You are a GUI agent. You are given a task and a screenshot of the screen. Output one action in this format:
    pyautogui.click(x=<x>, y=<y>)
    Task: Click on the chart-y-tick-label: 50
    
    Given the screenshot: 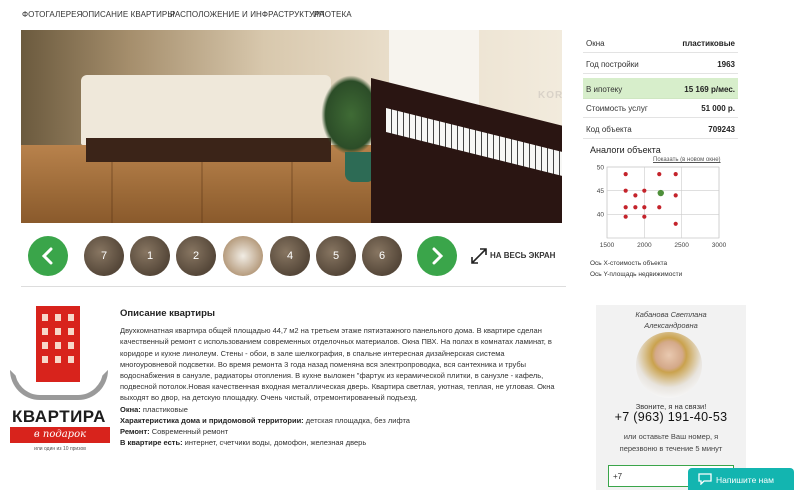 What is the action you would take?
    pyautogui.click(x=601, y=167)
    